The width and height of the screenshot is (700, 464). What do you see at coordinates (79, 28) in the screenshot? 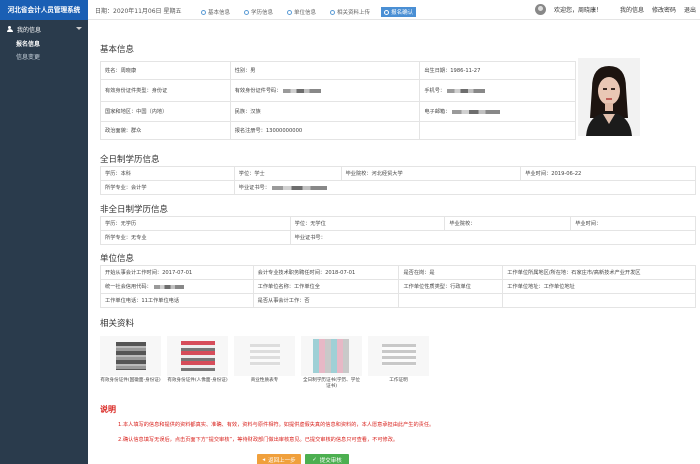
I see `chevron-down-icon` at bounding box center [79, 28].